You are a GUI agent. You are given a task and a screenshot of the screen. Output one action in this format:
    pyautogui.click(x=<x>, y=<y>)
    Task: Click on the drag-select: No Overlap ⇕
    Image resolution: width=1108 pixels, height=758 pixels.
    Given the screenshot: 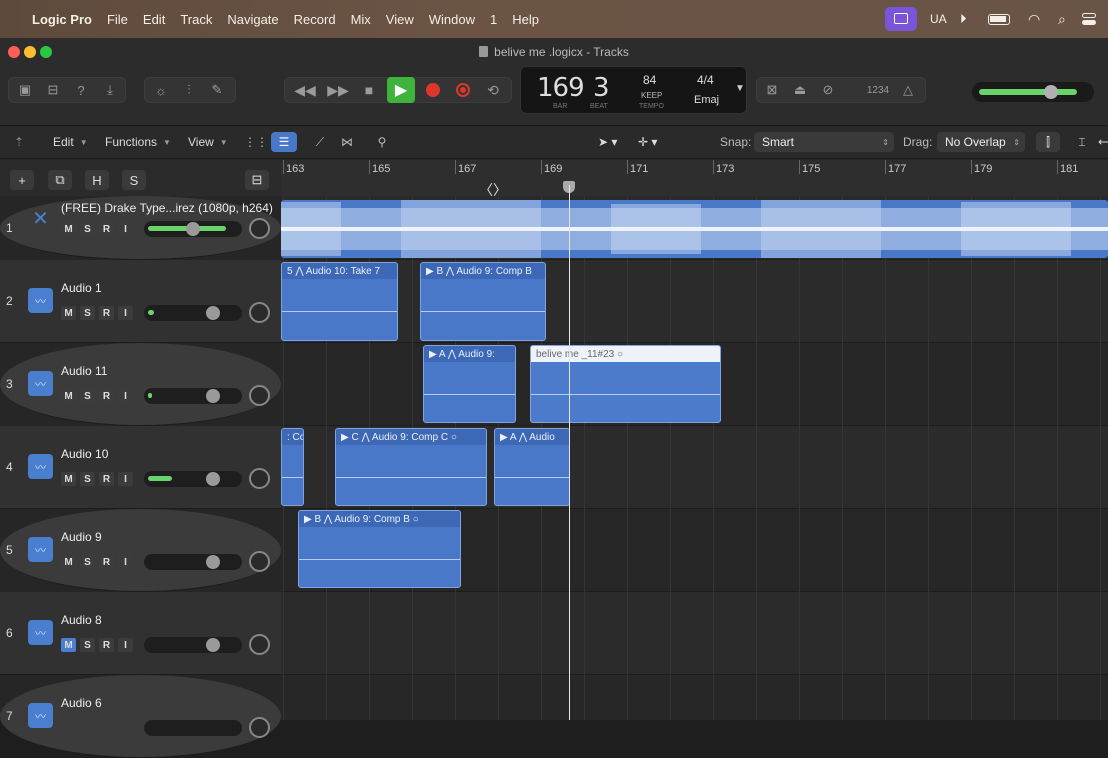 What is the action you would take?
    pyautogui.click(x=981, y=142)
    